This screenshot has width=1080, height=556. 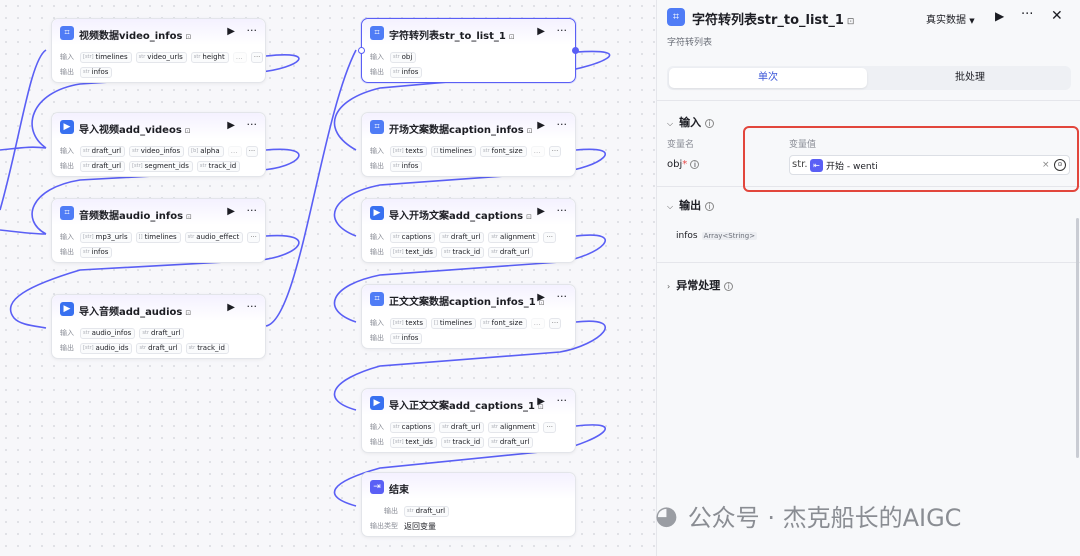 I want to click on scrollbar, so click(x=1077, y=338).